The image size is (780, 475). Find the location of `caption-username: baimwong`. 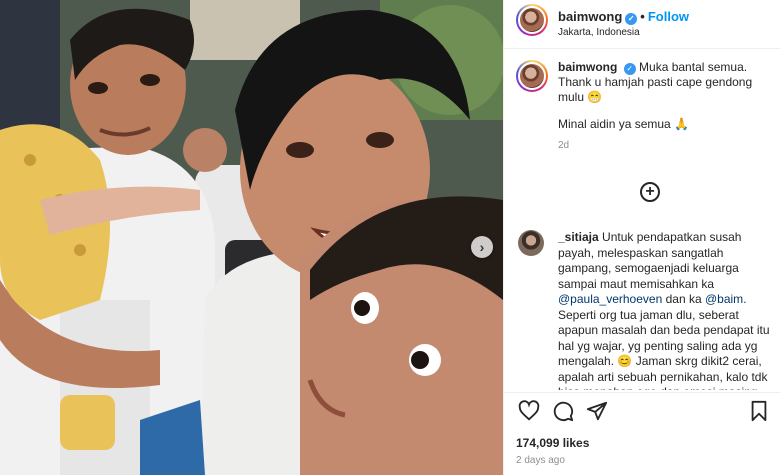

caption-username: baimwong is located at coordinates (587, 67).